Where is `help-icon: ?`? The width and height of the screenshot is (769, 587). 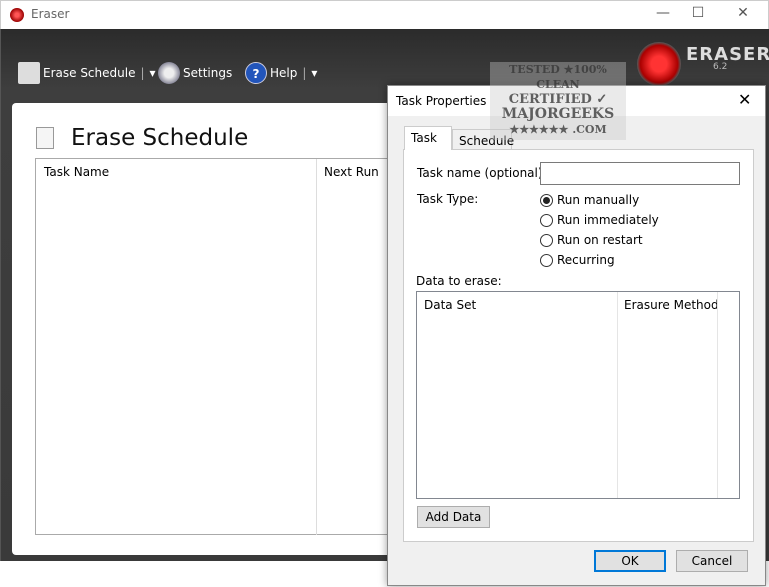 help-icon: ? is located at coordinates (256, 73).